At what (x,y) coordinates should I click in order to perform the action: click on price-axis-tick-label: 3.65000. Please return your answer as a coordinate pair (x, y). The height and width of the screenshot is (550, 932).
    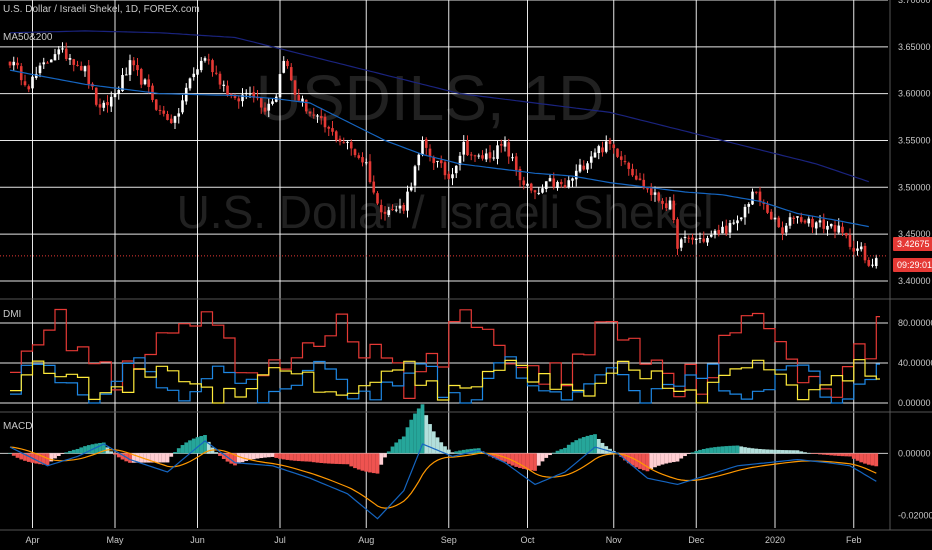
    Looking at the image, I should click on (914, 47).